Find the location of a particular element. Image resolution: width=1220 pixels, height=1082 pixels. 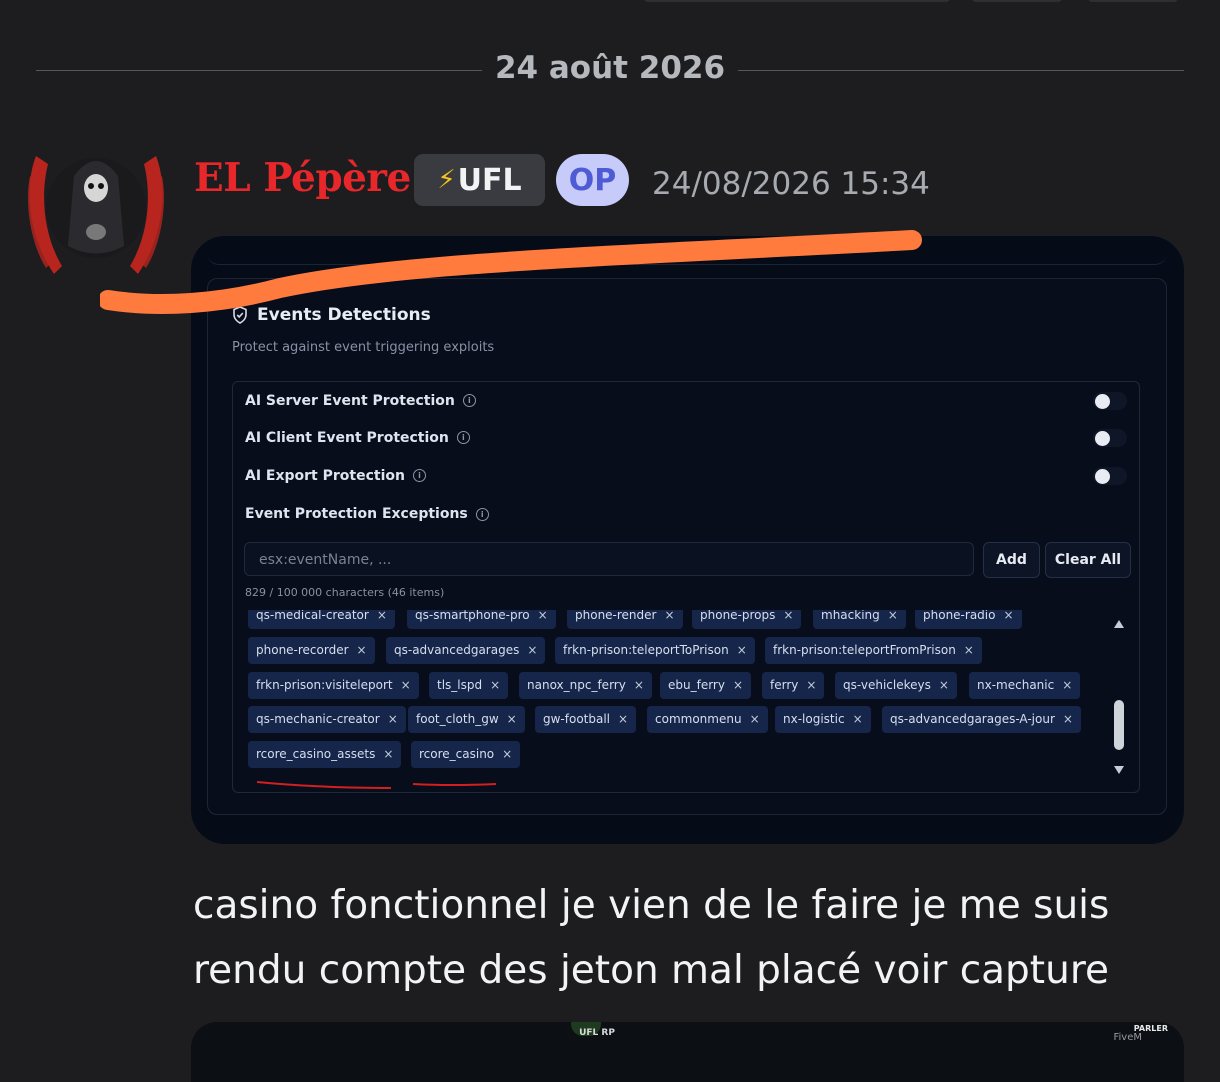

exception-tag: phone-recorder × is located at coordinates (311, 650).